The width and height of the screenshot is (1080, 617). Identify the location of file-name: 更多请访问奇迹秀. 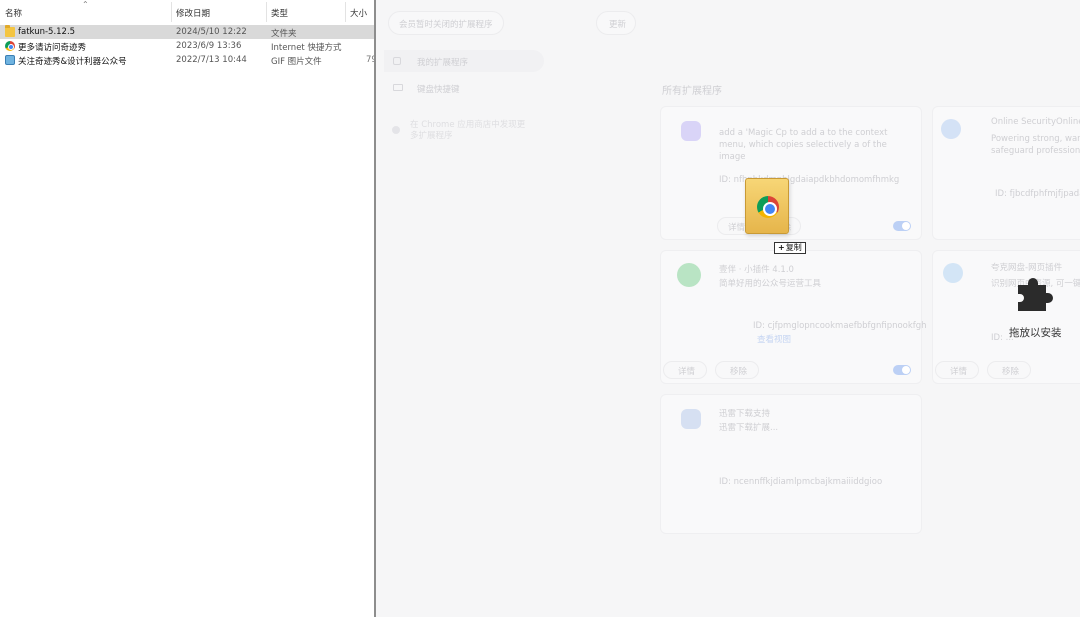
(52, 48).